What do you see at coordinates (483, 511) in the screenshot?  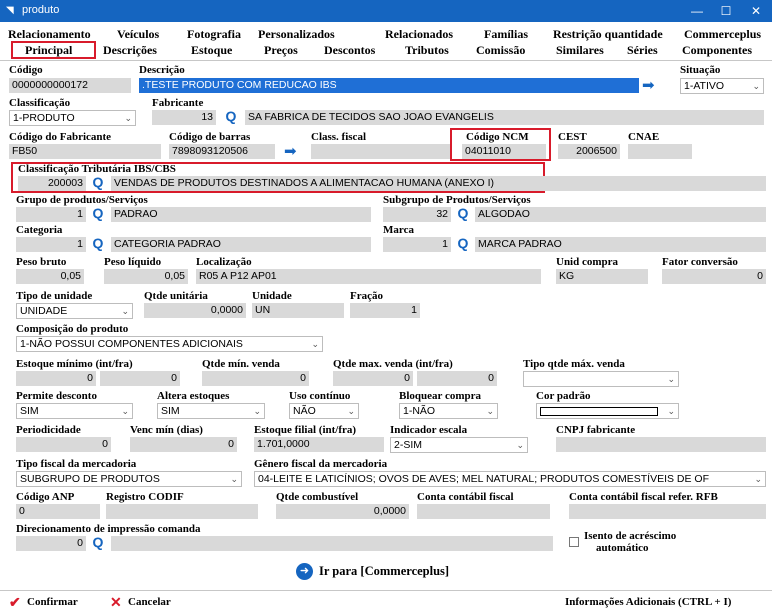 I see `conta-contabil-field` at bounding box center [483, 511].